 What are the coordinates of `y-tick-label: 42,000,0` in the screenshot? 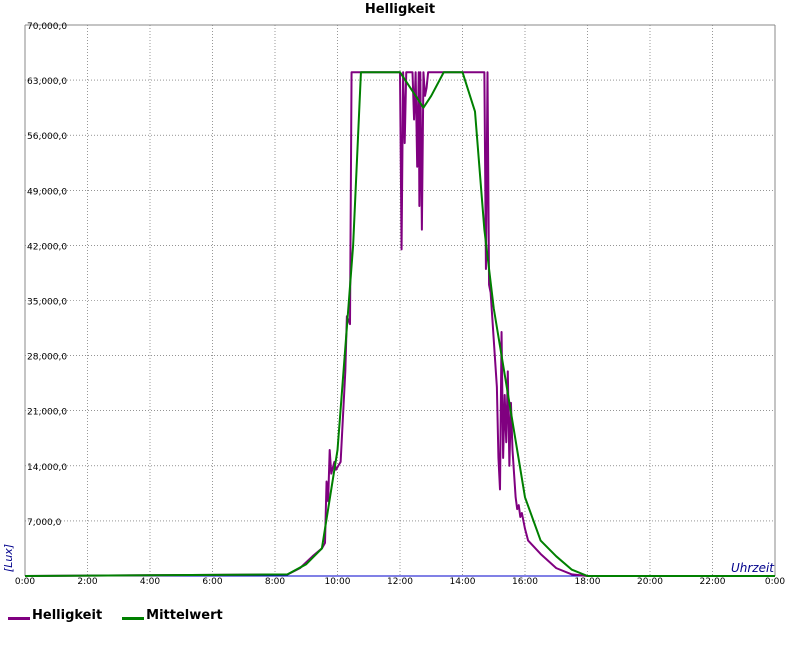 It's located at (47, 247).